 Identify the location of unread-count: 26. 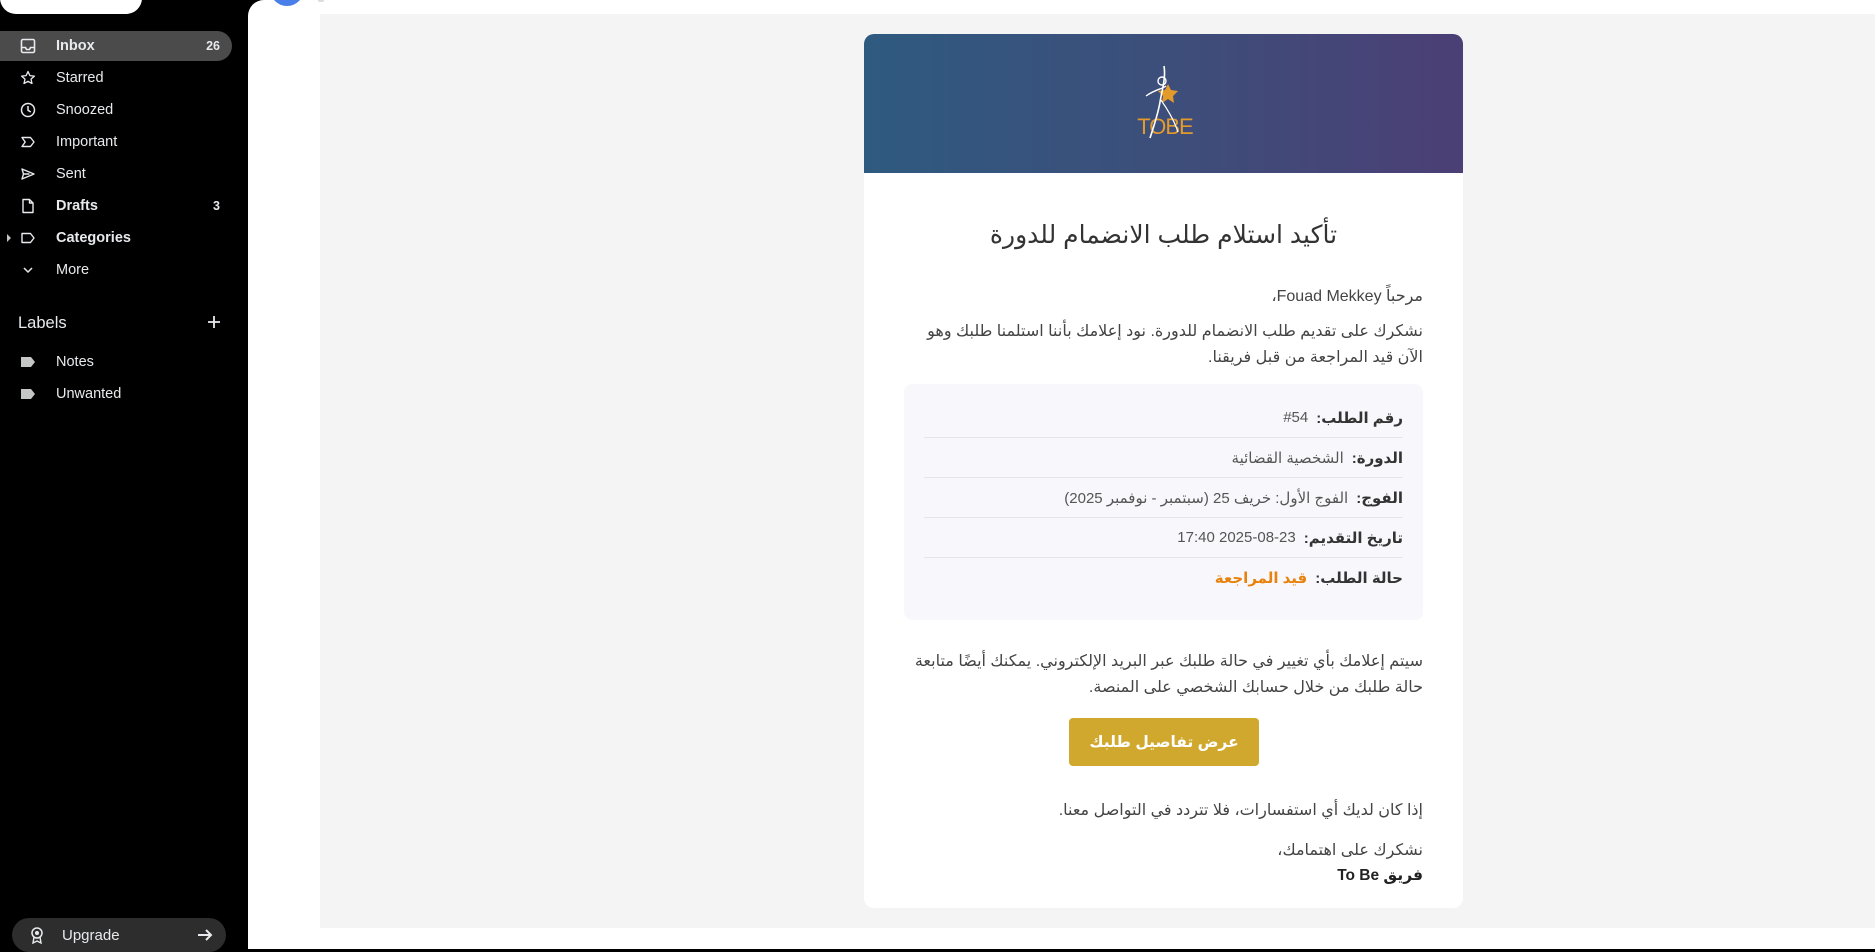
(213, 46).